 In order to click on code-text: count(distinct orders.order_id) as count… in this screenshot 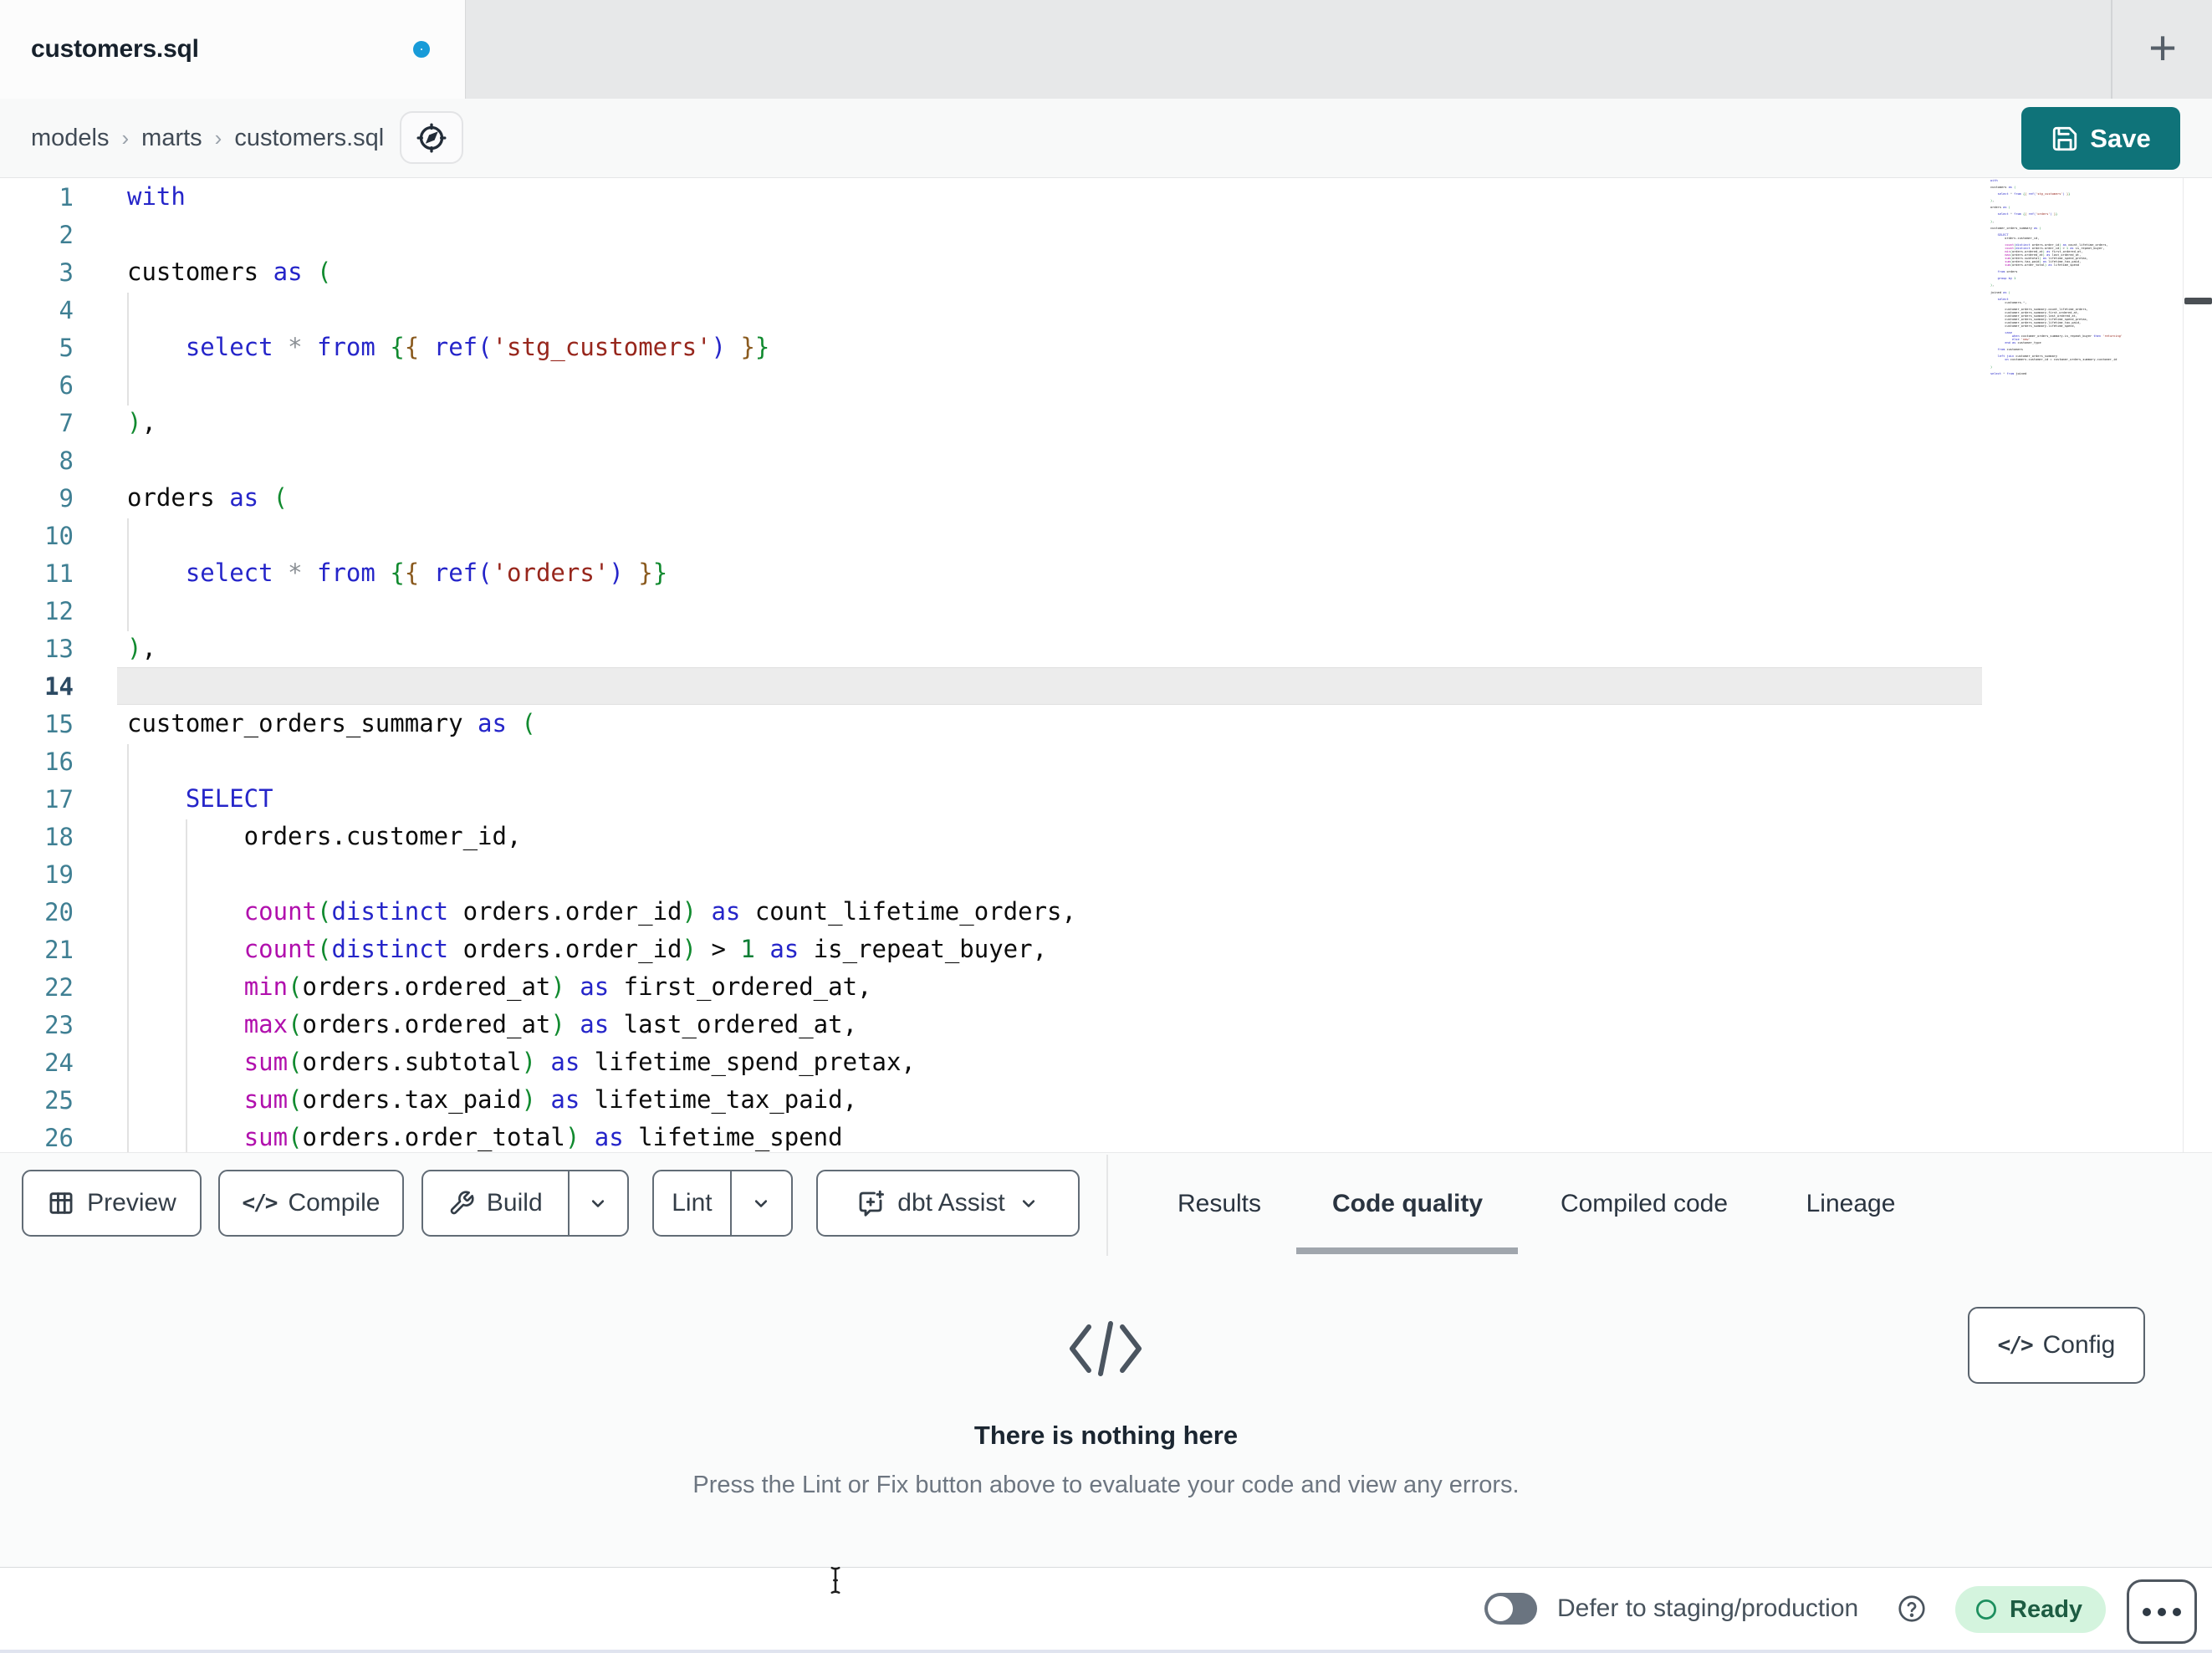, I will do `click(1049, 912)`.